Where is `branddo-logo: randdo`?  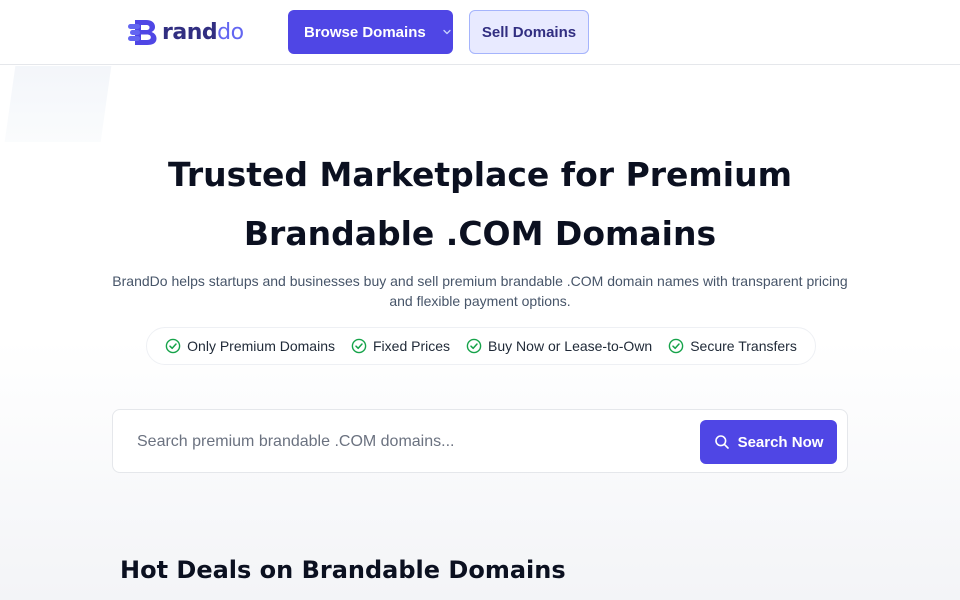
branddo-logo: randdo is located at coordinates (186, 32).